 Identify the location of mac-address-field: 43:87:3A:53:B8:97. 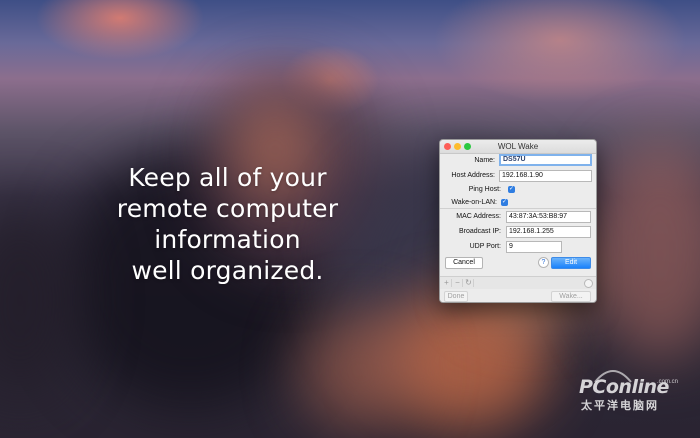
(548, 217).